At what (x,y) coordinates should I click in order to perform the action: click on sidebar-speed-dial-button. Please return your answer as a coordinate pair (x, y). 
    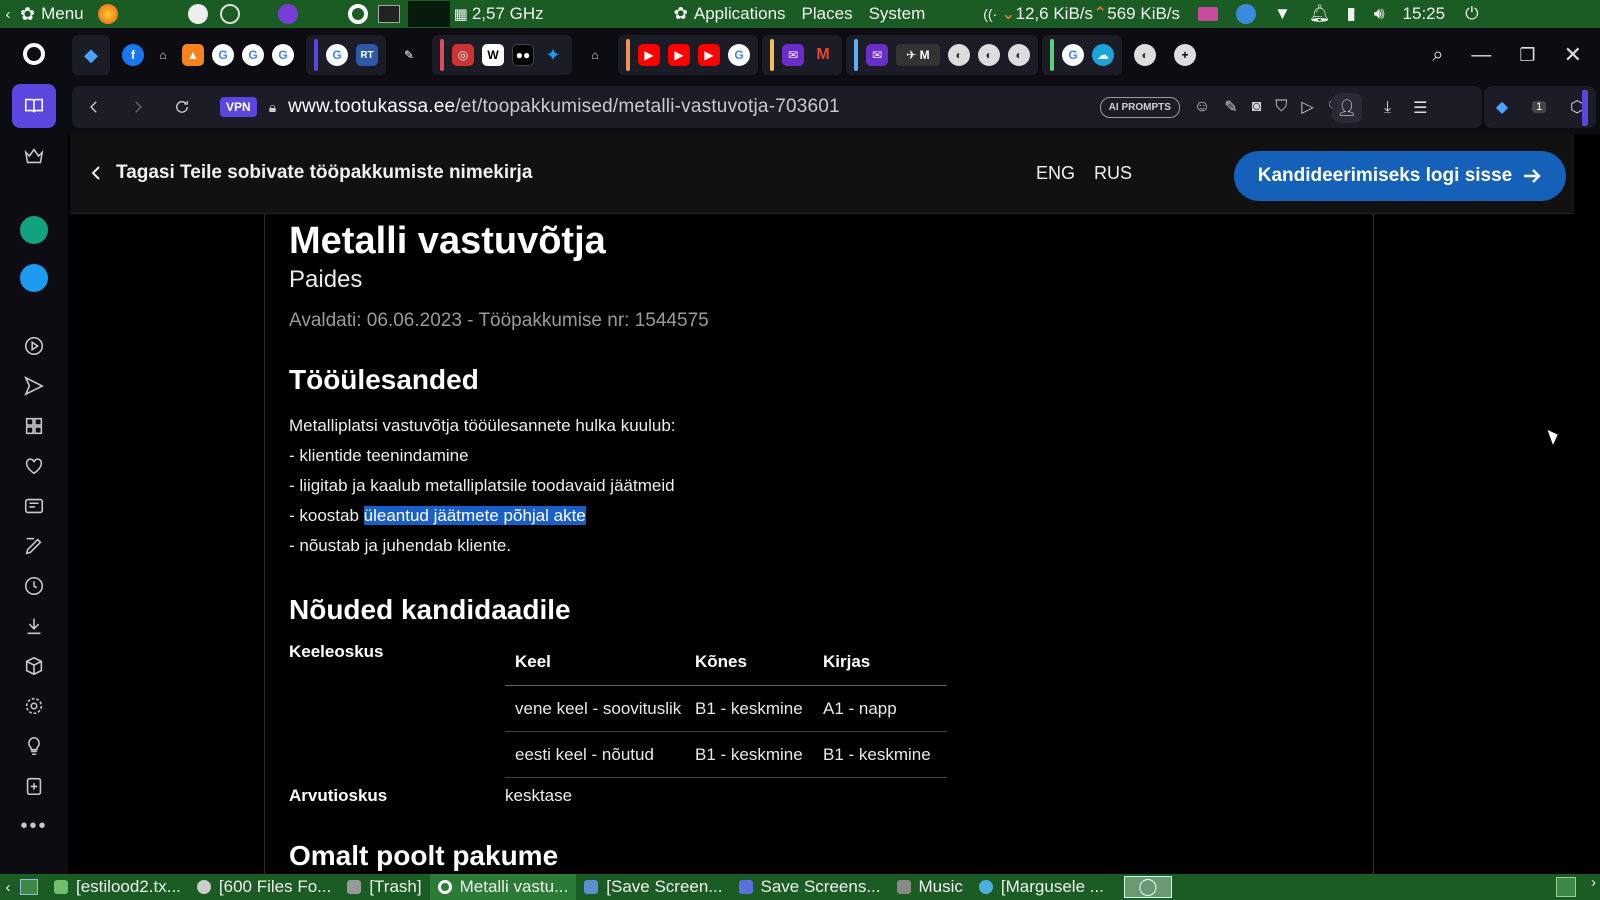
    Looking at the image, I should click on (34, 426).